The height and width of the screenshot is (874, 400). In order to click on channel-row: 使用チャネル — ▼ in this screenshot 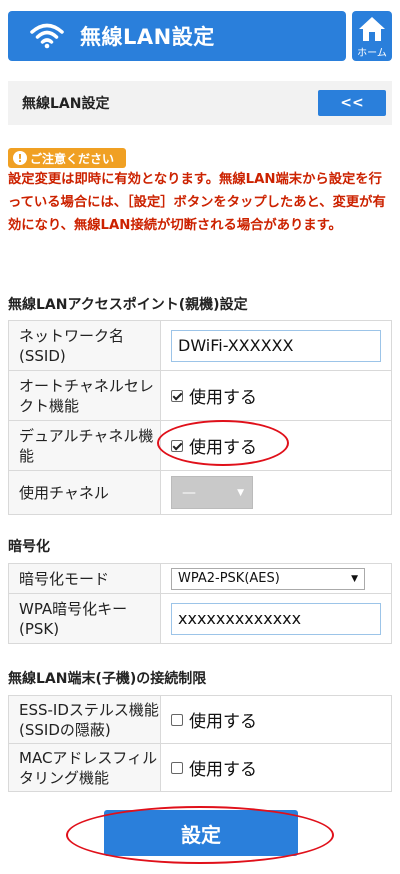, I will do `click(200, 492)`.